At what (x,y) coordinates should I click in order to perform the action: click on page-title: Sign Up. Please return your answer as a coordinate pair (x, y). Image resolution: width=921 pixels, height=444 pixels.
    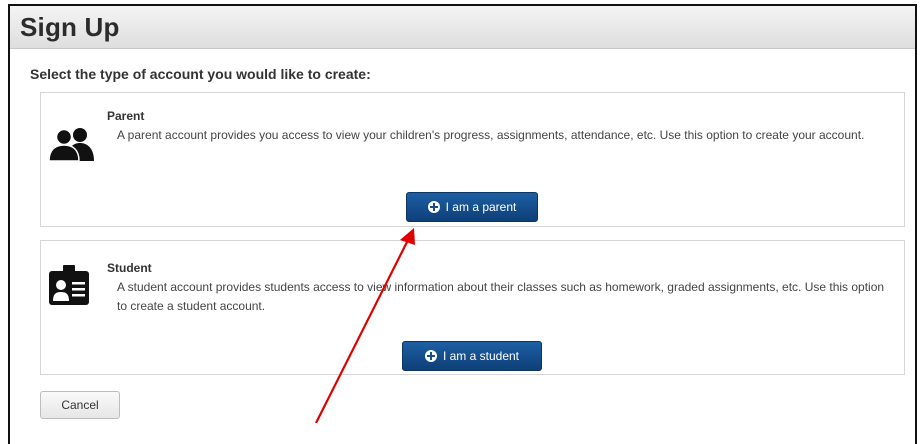
    Looking at the image, I should click on (70, 27).